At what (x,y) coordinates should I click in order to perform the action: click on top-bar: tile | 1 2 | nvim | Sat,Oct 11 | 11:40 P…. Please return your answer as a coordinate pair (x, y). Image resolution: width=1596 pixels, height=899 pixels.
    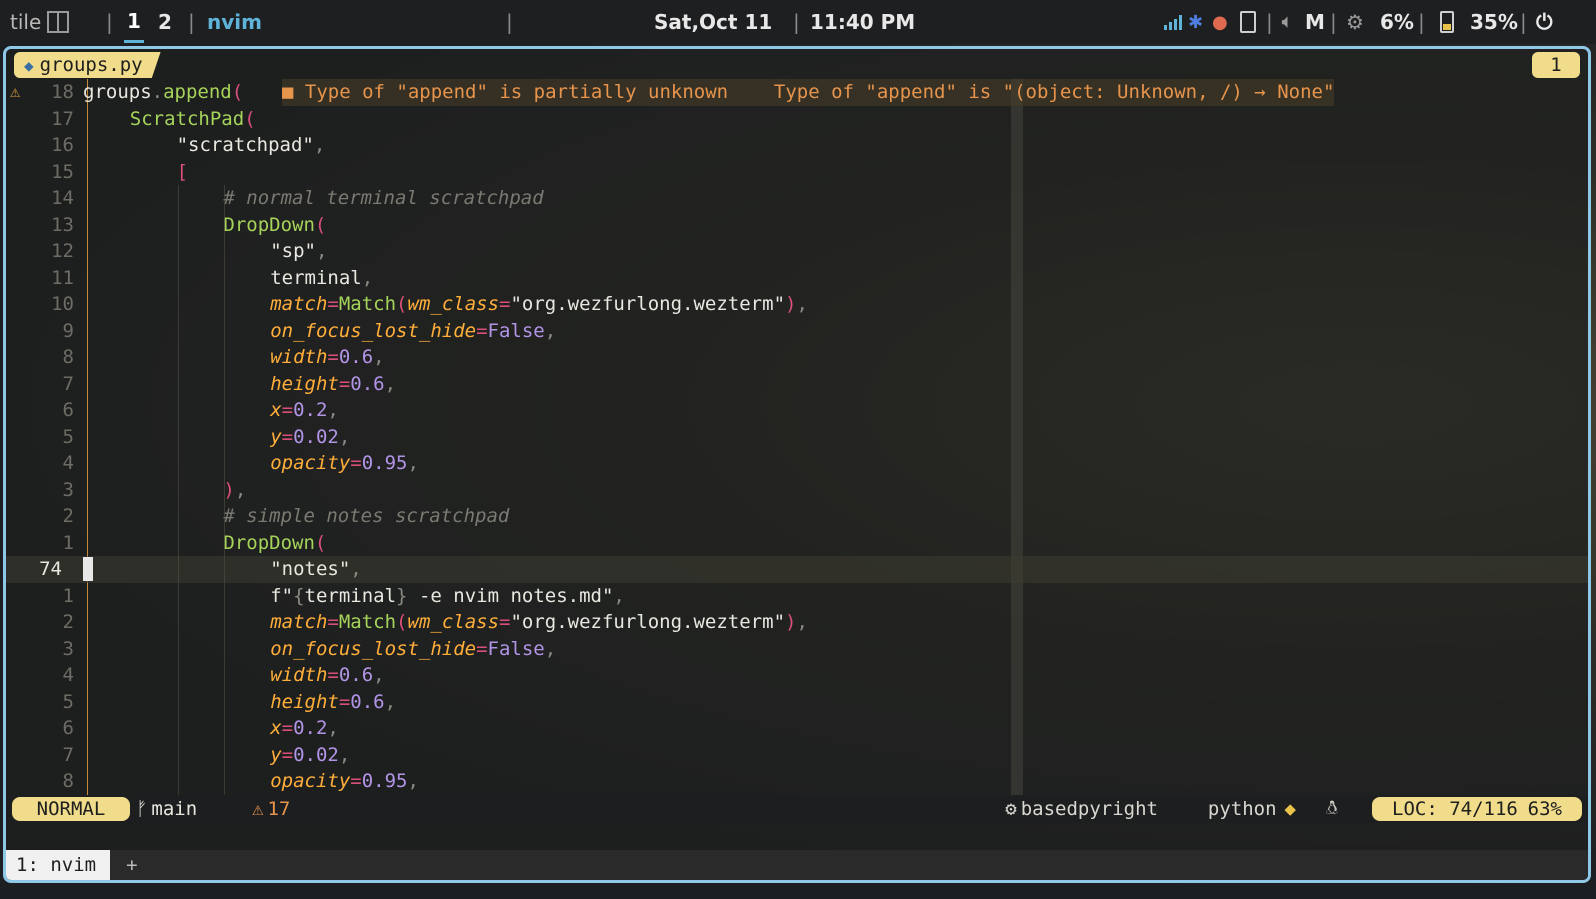
    Looking at the image, I should click on (798, 22).